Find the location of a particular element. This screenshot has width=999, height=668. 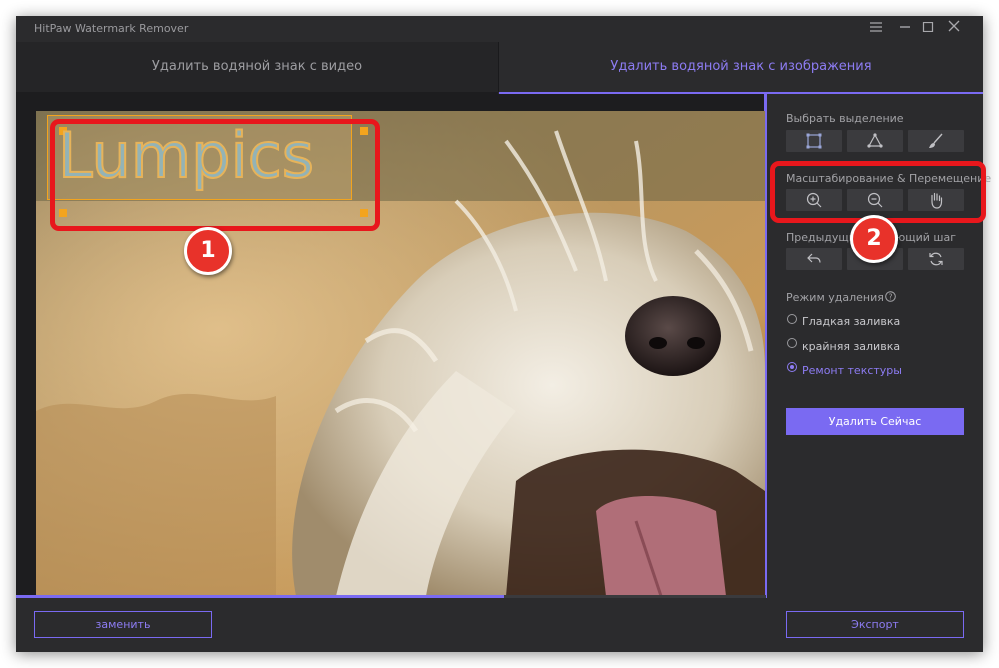

title-bar: HitPaw Watermark Remover is located at coordinates (499, 29).